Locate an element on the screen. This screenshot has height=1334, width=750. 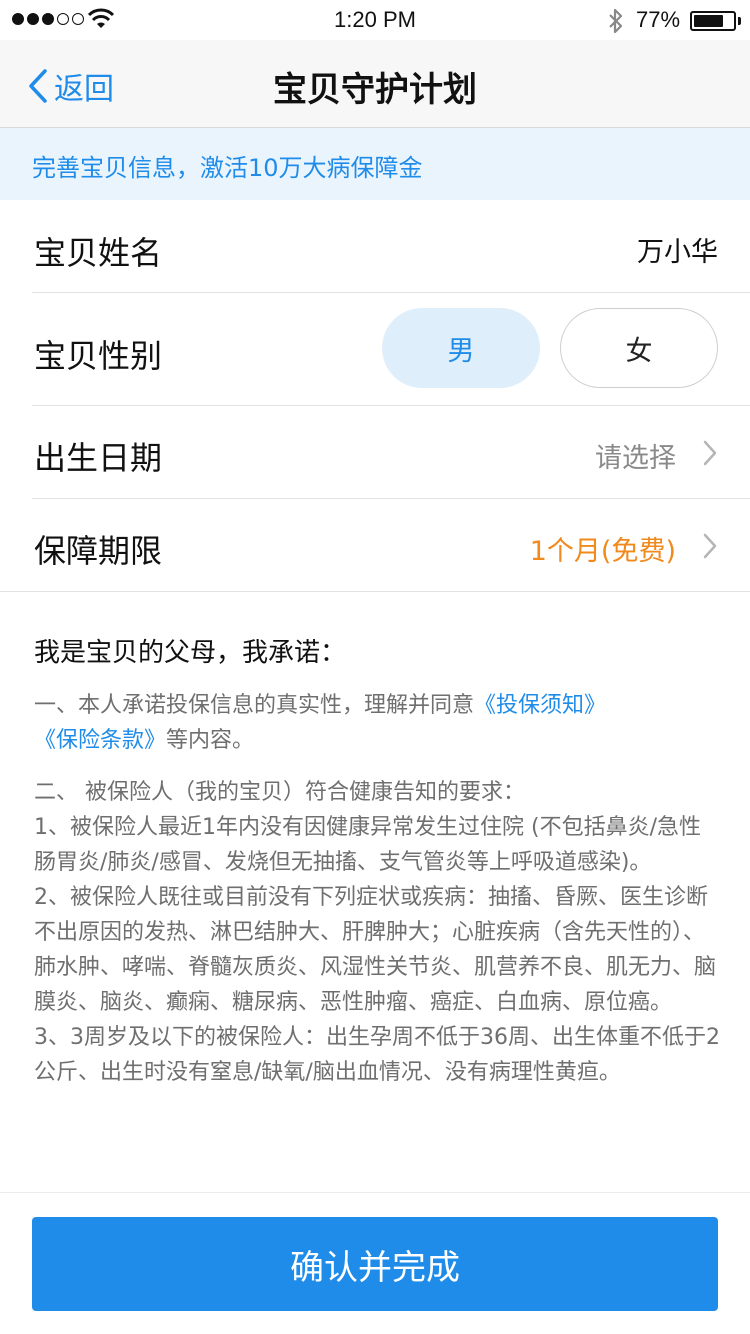
clause-2-heading: 二、 被保险人（我的宝贝）符合健康告知的要求： is located at coordinates (279, 792).